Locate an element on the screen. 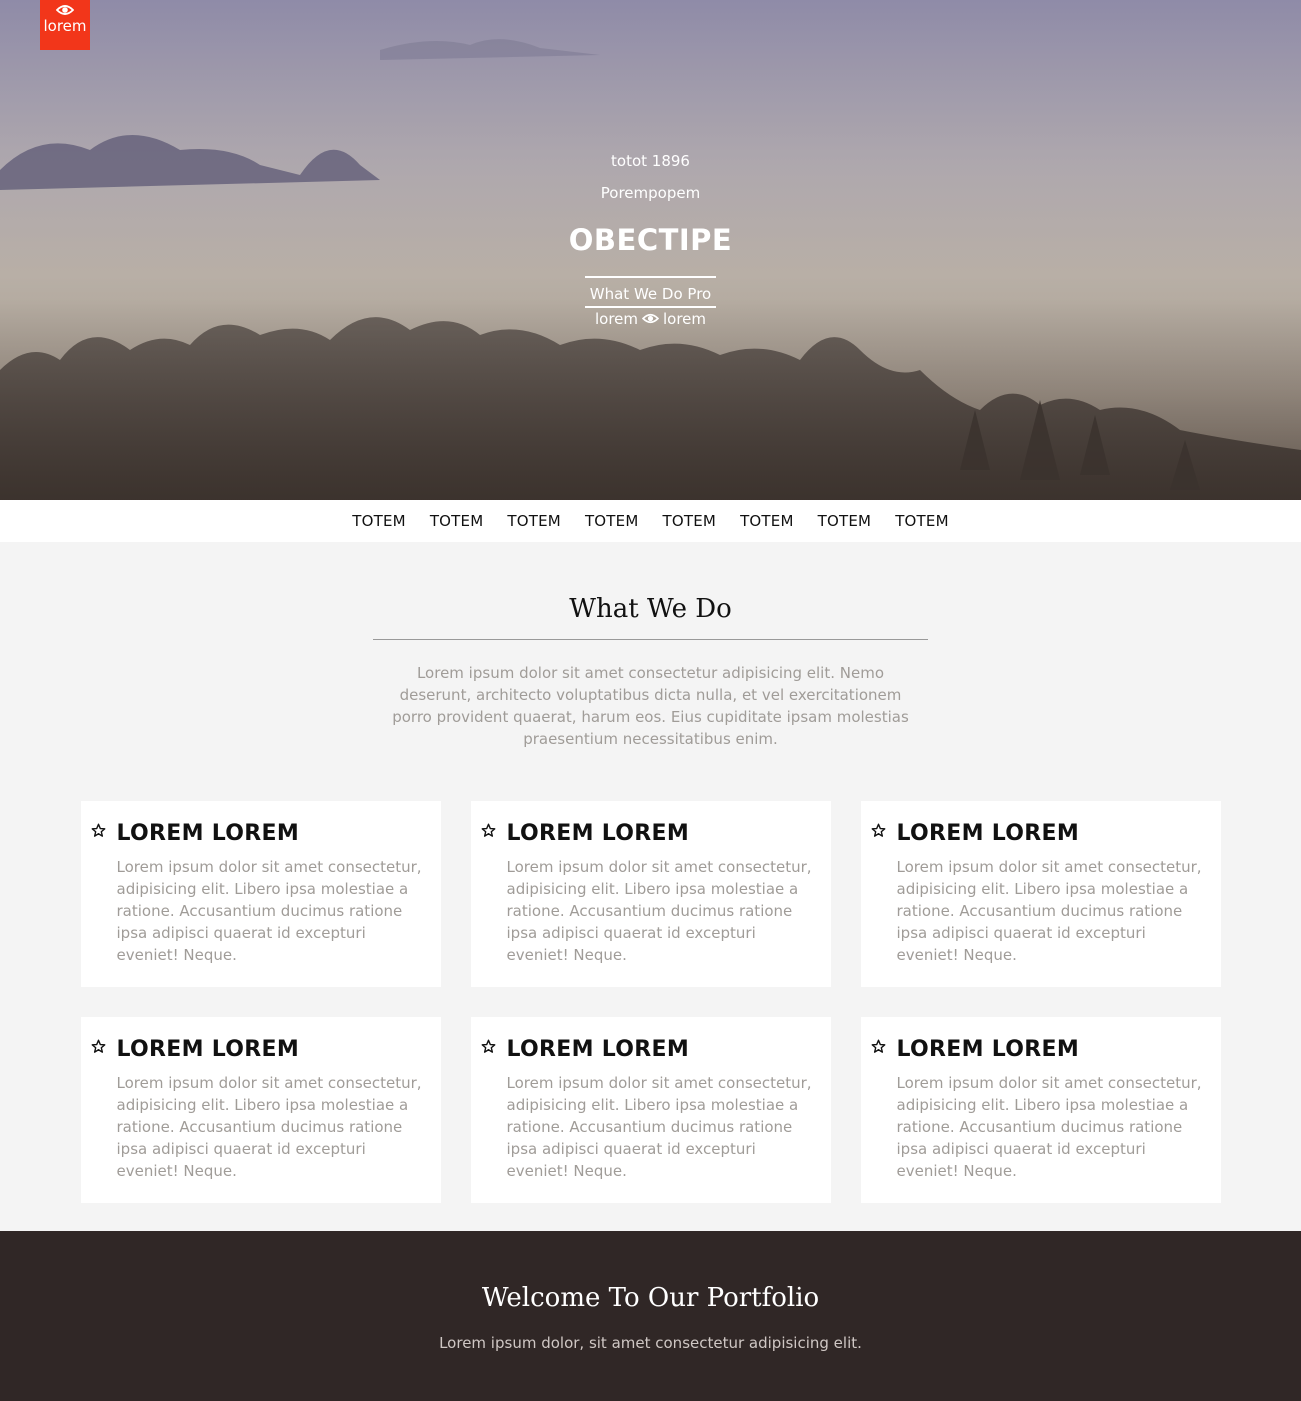 The width and height of the screenshot is (1301, 1401). hero-tagline: Porempopem is located at coordinates (650, 193).